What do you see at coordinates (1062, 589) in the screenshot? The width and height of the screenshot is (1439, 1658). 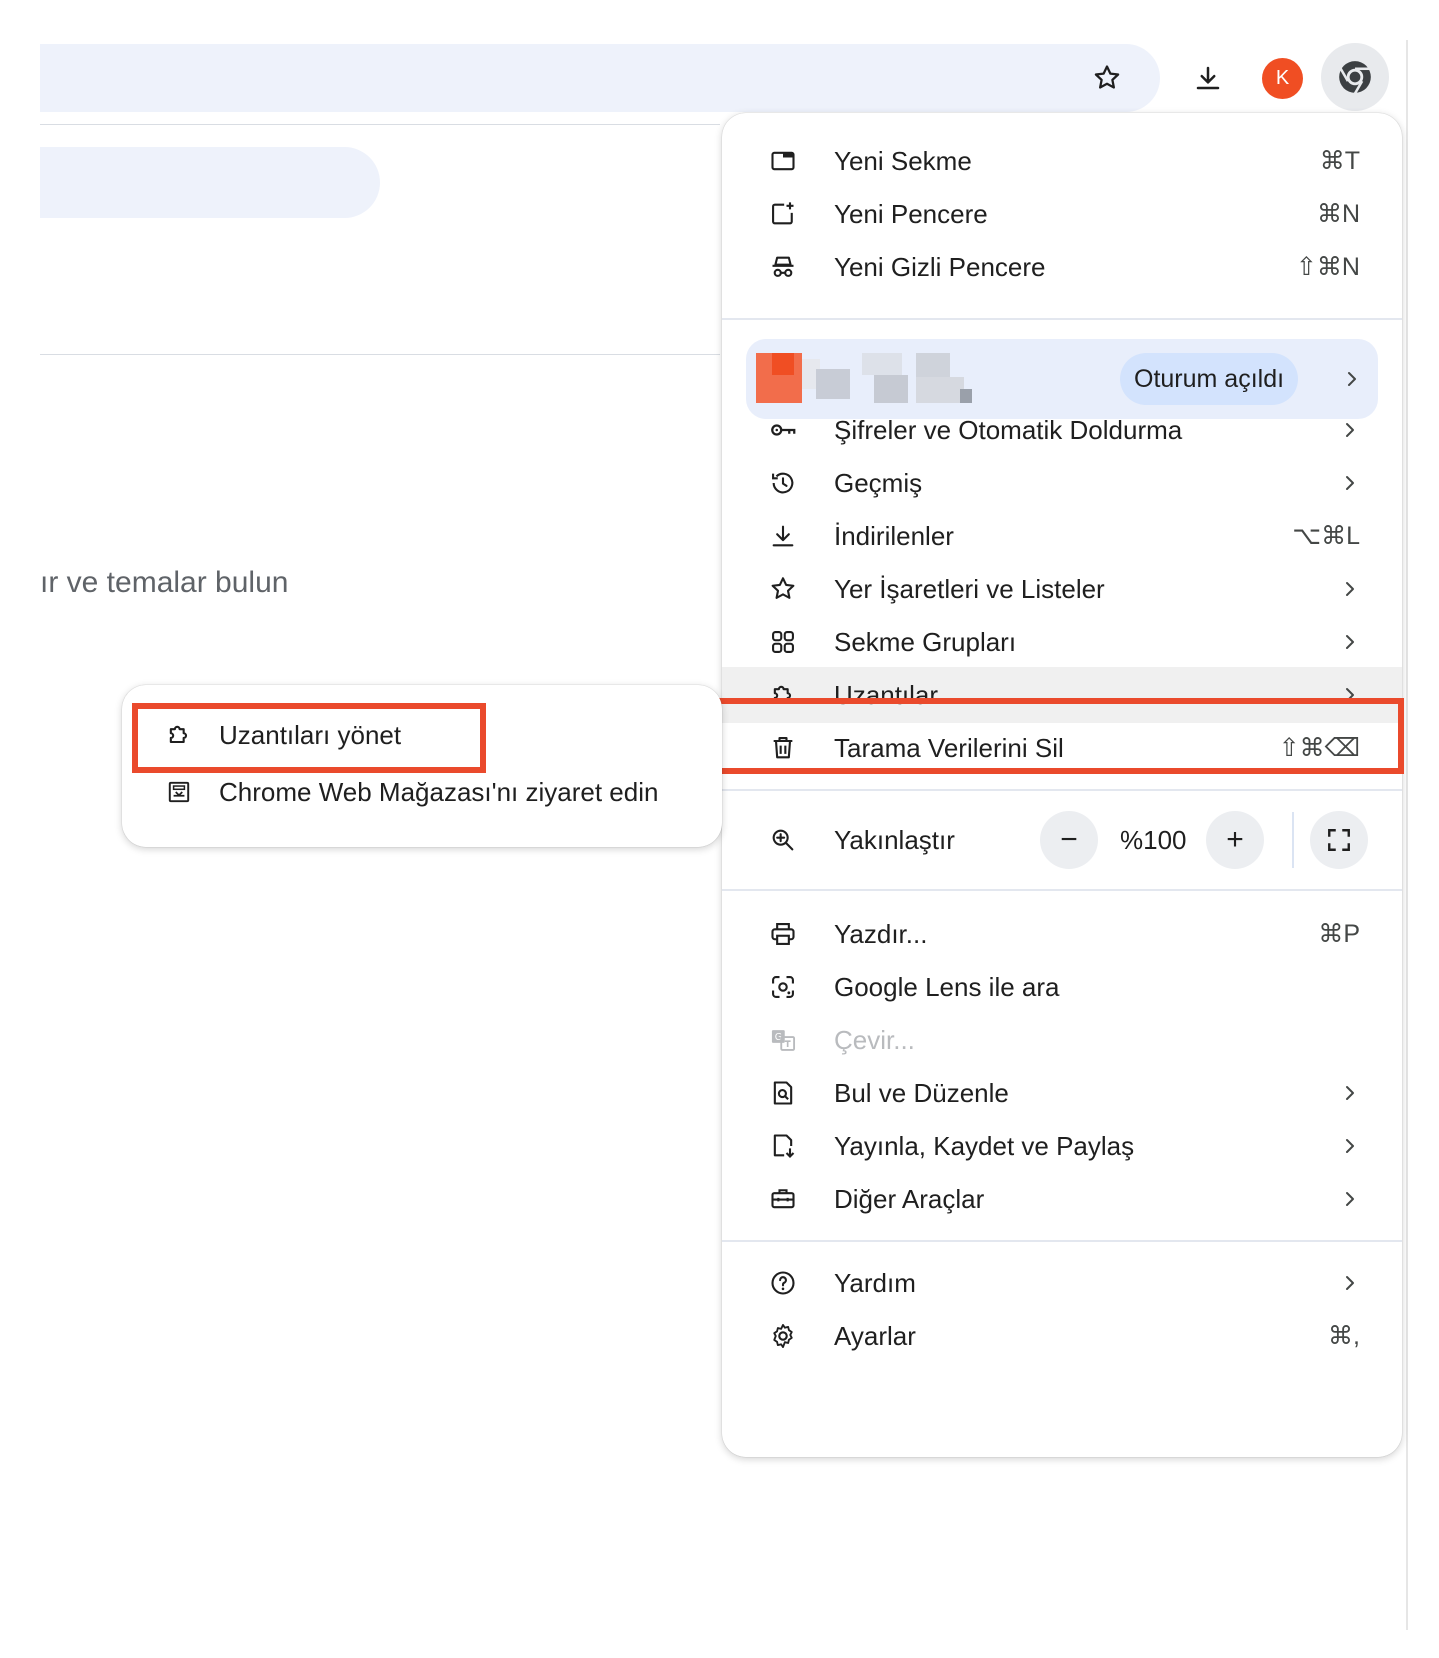 I see `menu-item-bookmarks: Yer İşaretleri ve Listeler` at bounding box center [1062, 589].